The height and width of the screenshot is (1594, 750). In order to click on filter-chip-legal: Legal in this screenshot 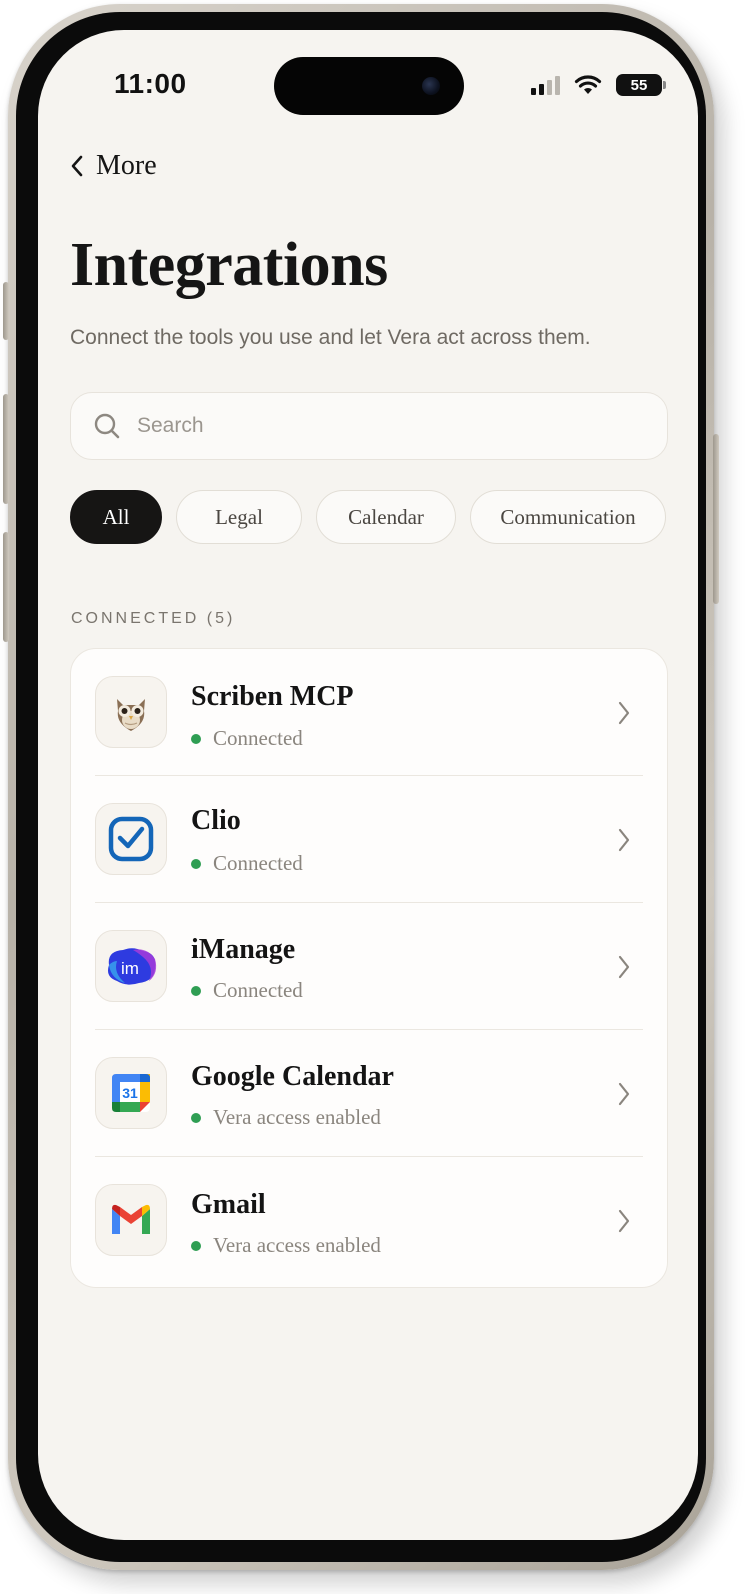, I will do `click(239, 517)`.